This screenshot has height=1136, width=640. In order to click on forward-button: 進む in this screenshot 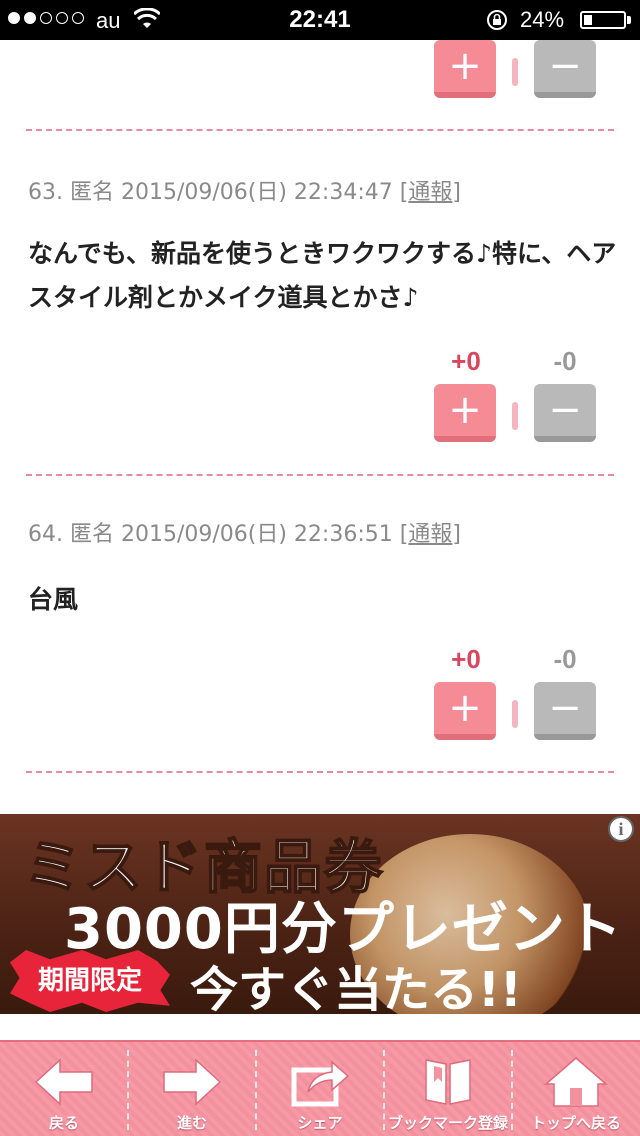, I will do `click(192, 1089)`.